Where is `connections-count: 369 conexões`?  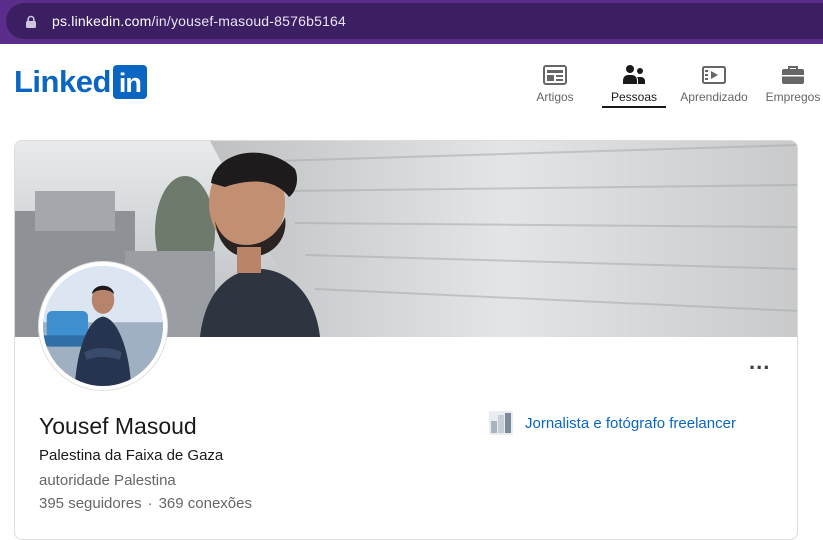
connections-count: 369 conexões is located at coordinates (205, 503).